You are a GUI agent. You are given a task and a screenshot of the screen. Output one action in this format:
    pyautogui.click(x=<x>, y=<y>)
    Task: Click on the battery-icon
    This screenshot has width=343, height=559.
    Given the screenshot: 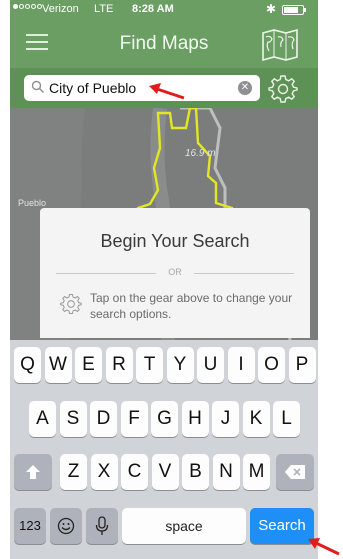 What is the action you would take?
    pyautogui.click(x=294, y=10)
    